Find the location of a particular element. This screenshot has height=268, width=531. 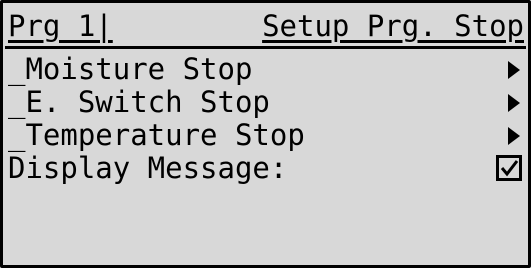

menu-item-moisture-stop: _Moisture Stop is located at coordinates (265, 69).